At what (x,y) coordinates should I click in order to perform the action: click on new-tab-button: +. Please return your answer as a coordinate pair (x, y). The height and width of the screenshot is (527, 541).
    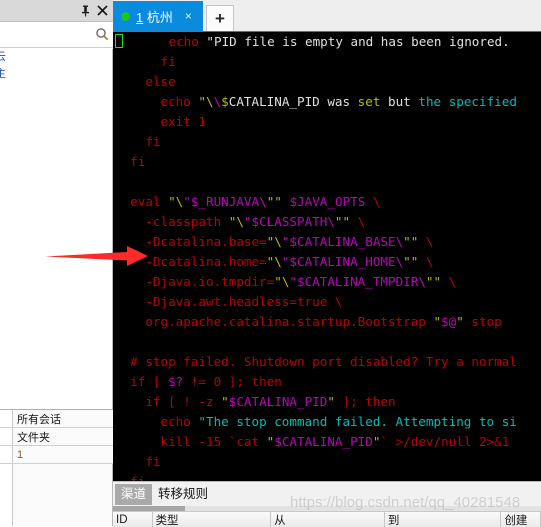
    Looking at the image, I should click on (220, 18).